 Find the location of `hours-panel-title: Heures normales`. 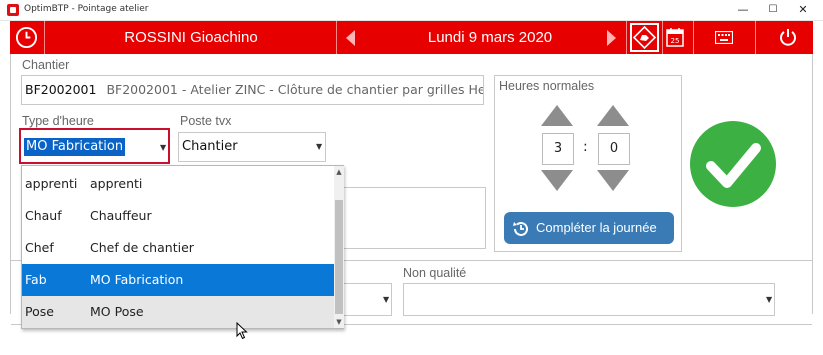

hours-panel-title: Heures normales is located at coordinates (547, 86).